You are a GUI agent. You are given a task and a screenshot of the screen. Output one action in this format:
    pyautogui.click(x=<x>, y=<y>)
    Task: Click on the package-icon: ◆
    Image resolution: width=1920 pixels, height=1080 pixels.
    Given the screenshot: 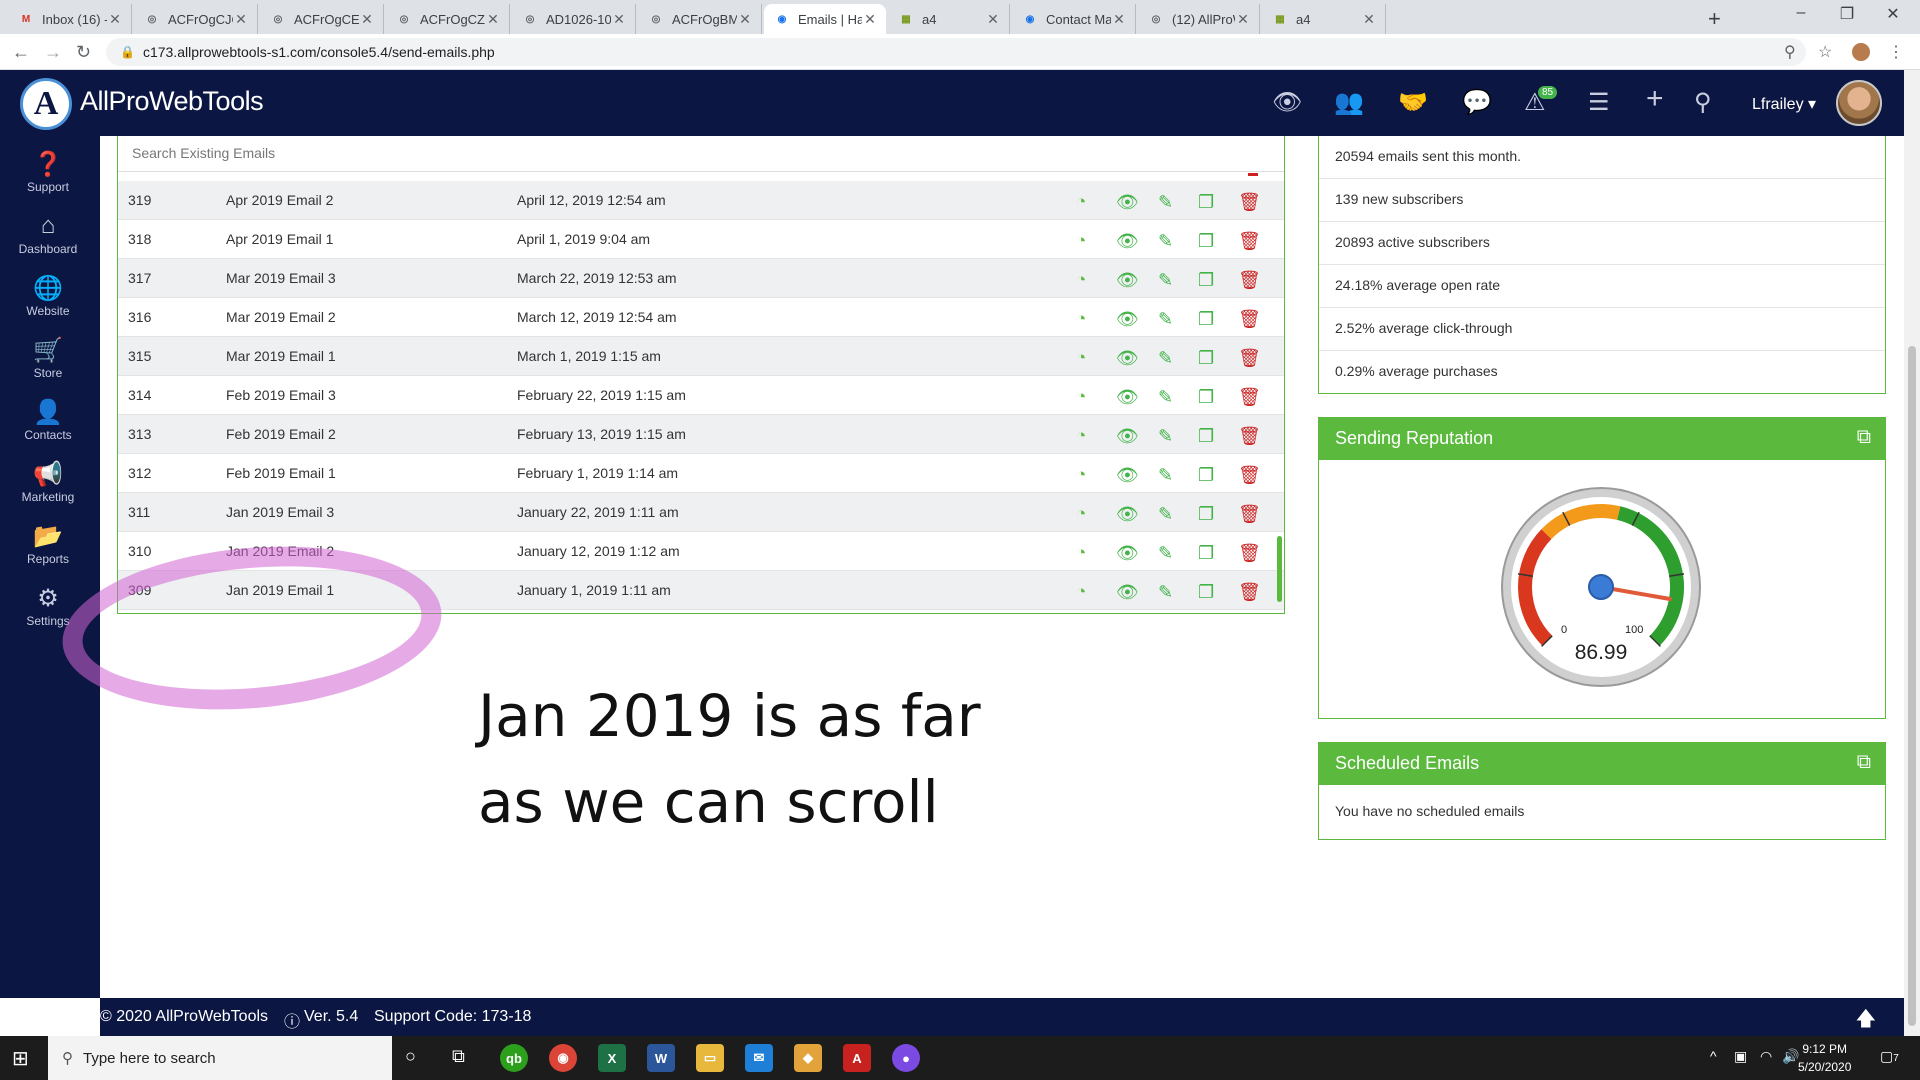 What is the action you would take?
    pyautogui.click(x=808, y=1058)
    